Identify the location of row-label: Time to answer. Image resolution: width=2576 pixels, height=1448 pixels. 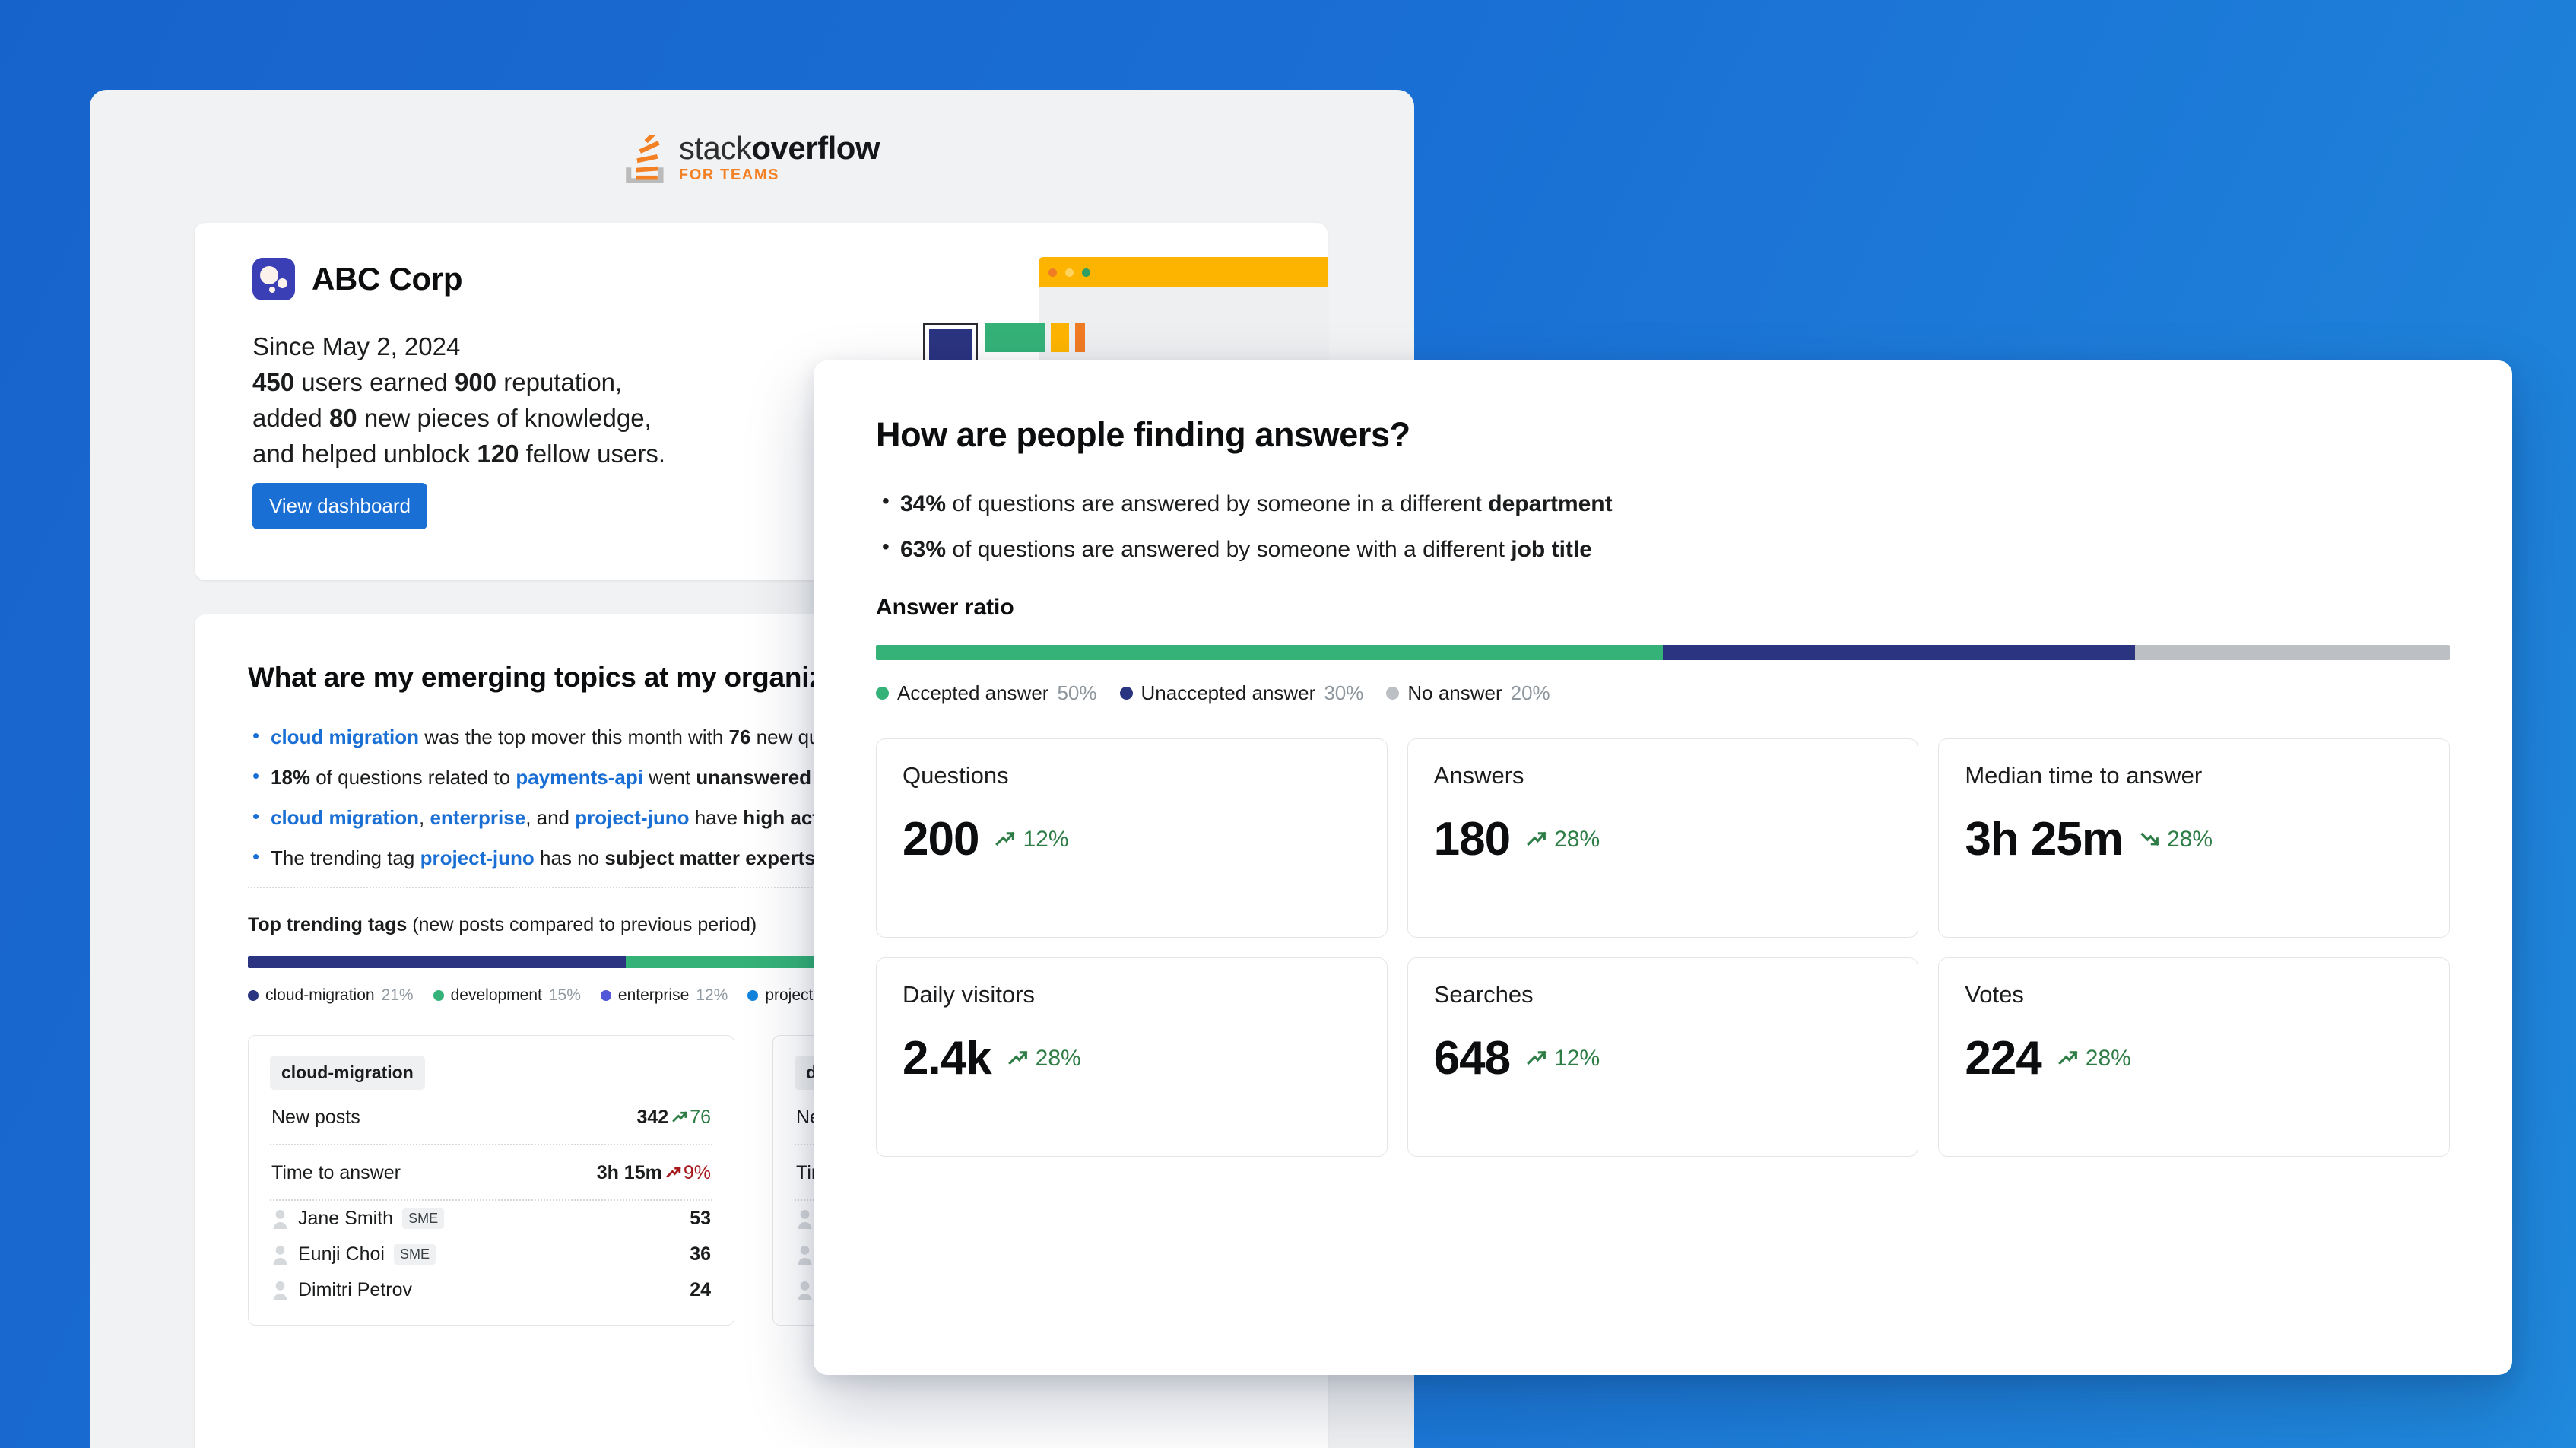
(336, 1172).